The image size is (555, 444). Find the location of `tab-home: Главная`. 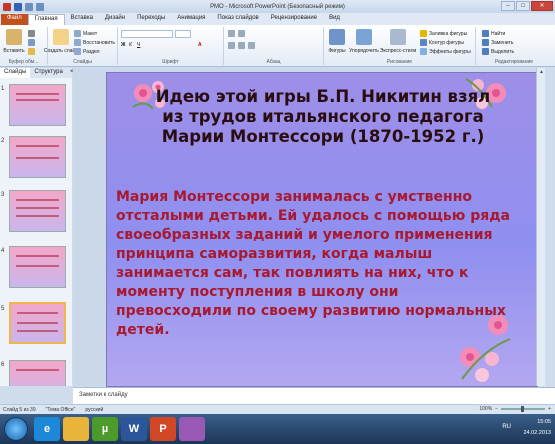

tab-home: Главная is located at coordinates (46, 19).